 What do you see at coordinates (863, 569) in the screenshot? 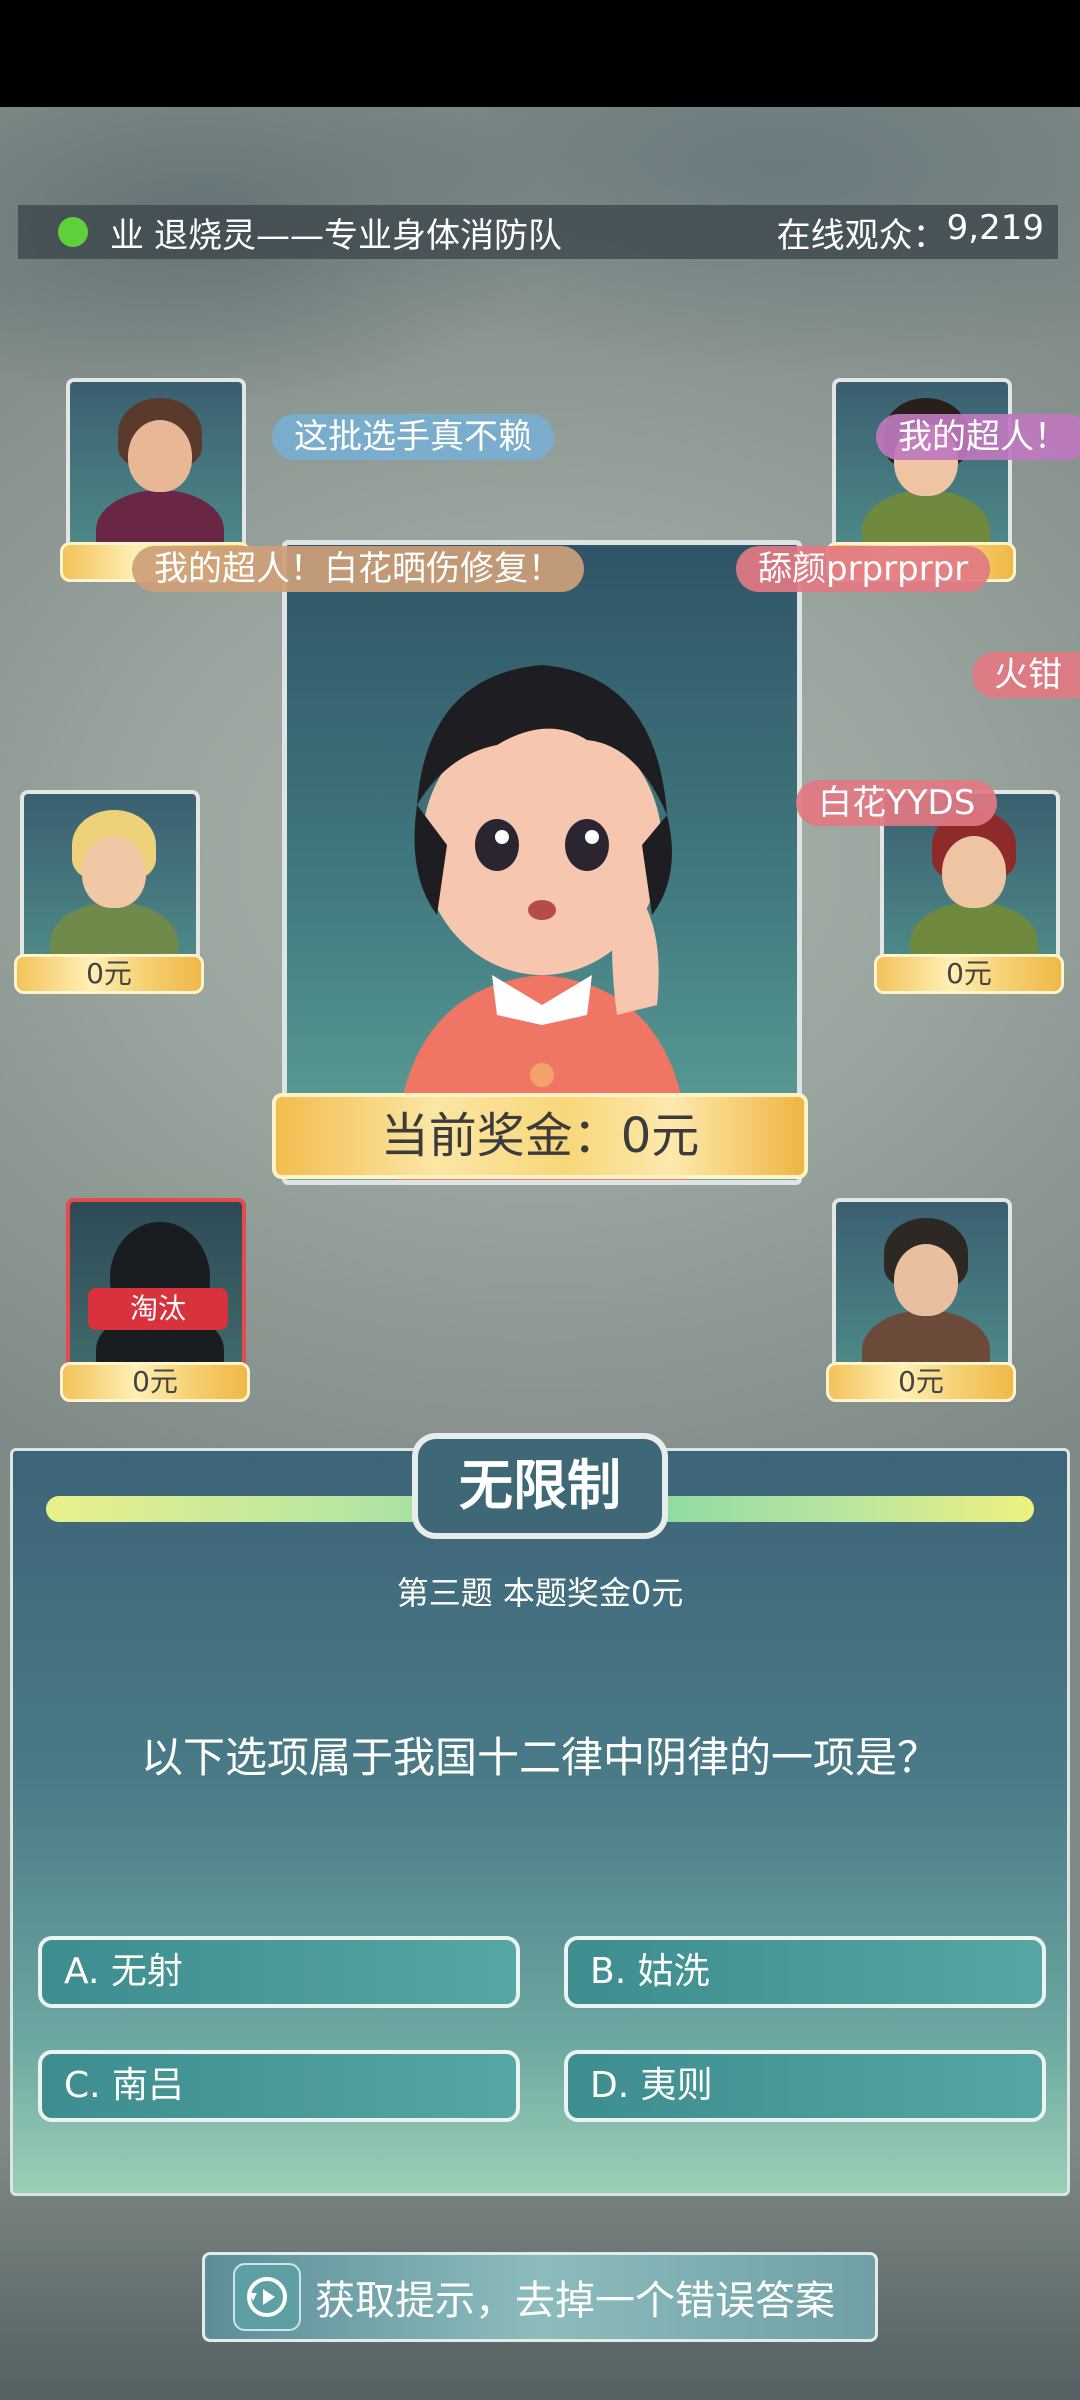
I see `chat-bubble: 舔颜prprprpr` at bounding box center [863, 569].